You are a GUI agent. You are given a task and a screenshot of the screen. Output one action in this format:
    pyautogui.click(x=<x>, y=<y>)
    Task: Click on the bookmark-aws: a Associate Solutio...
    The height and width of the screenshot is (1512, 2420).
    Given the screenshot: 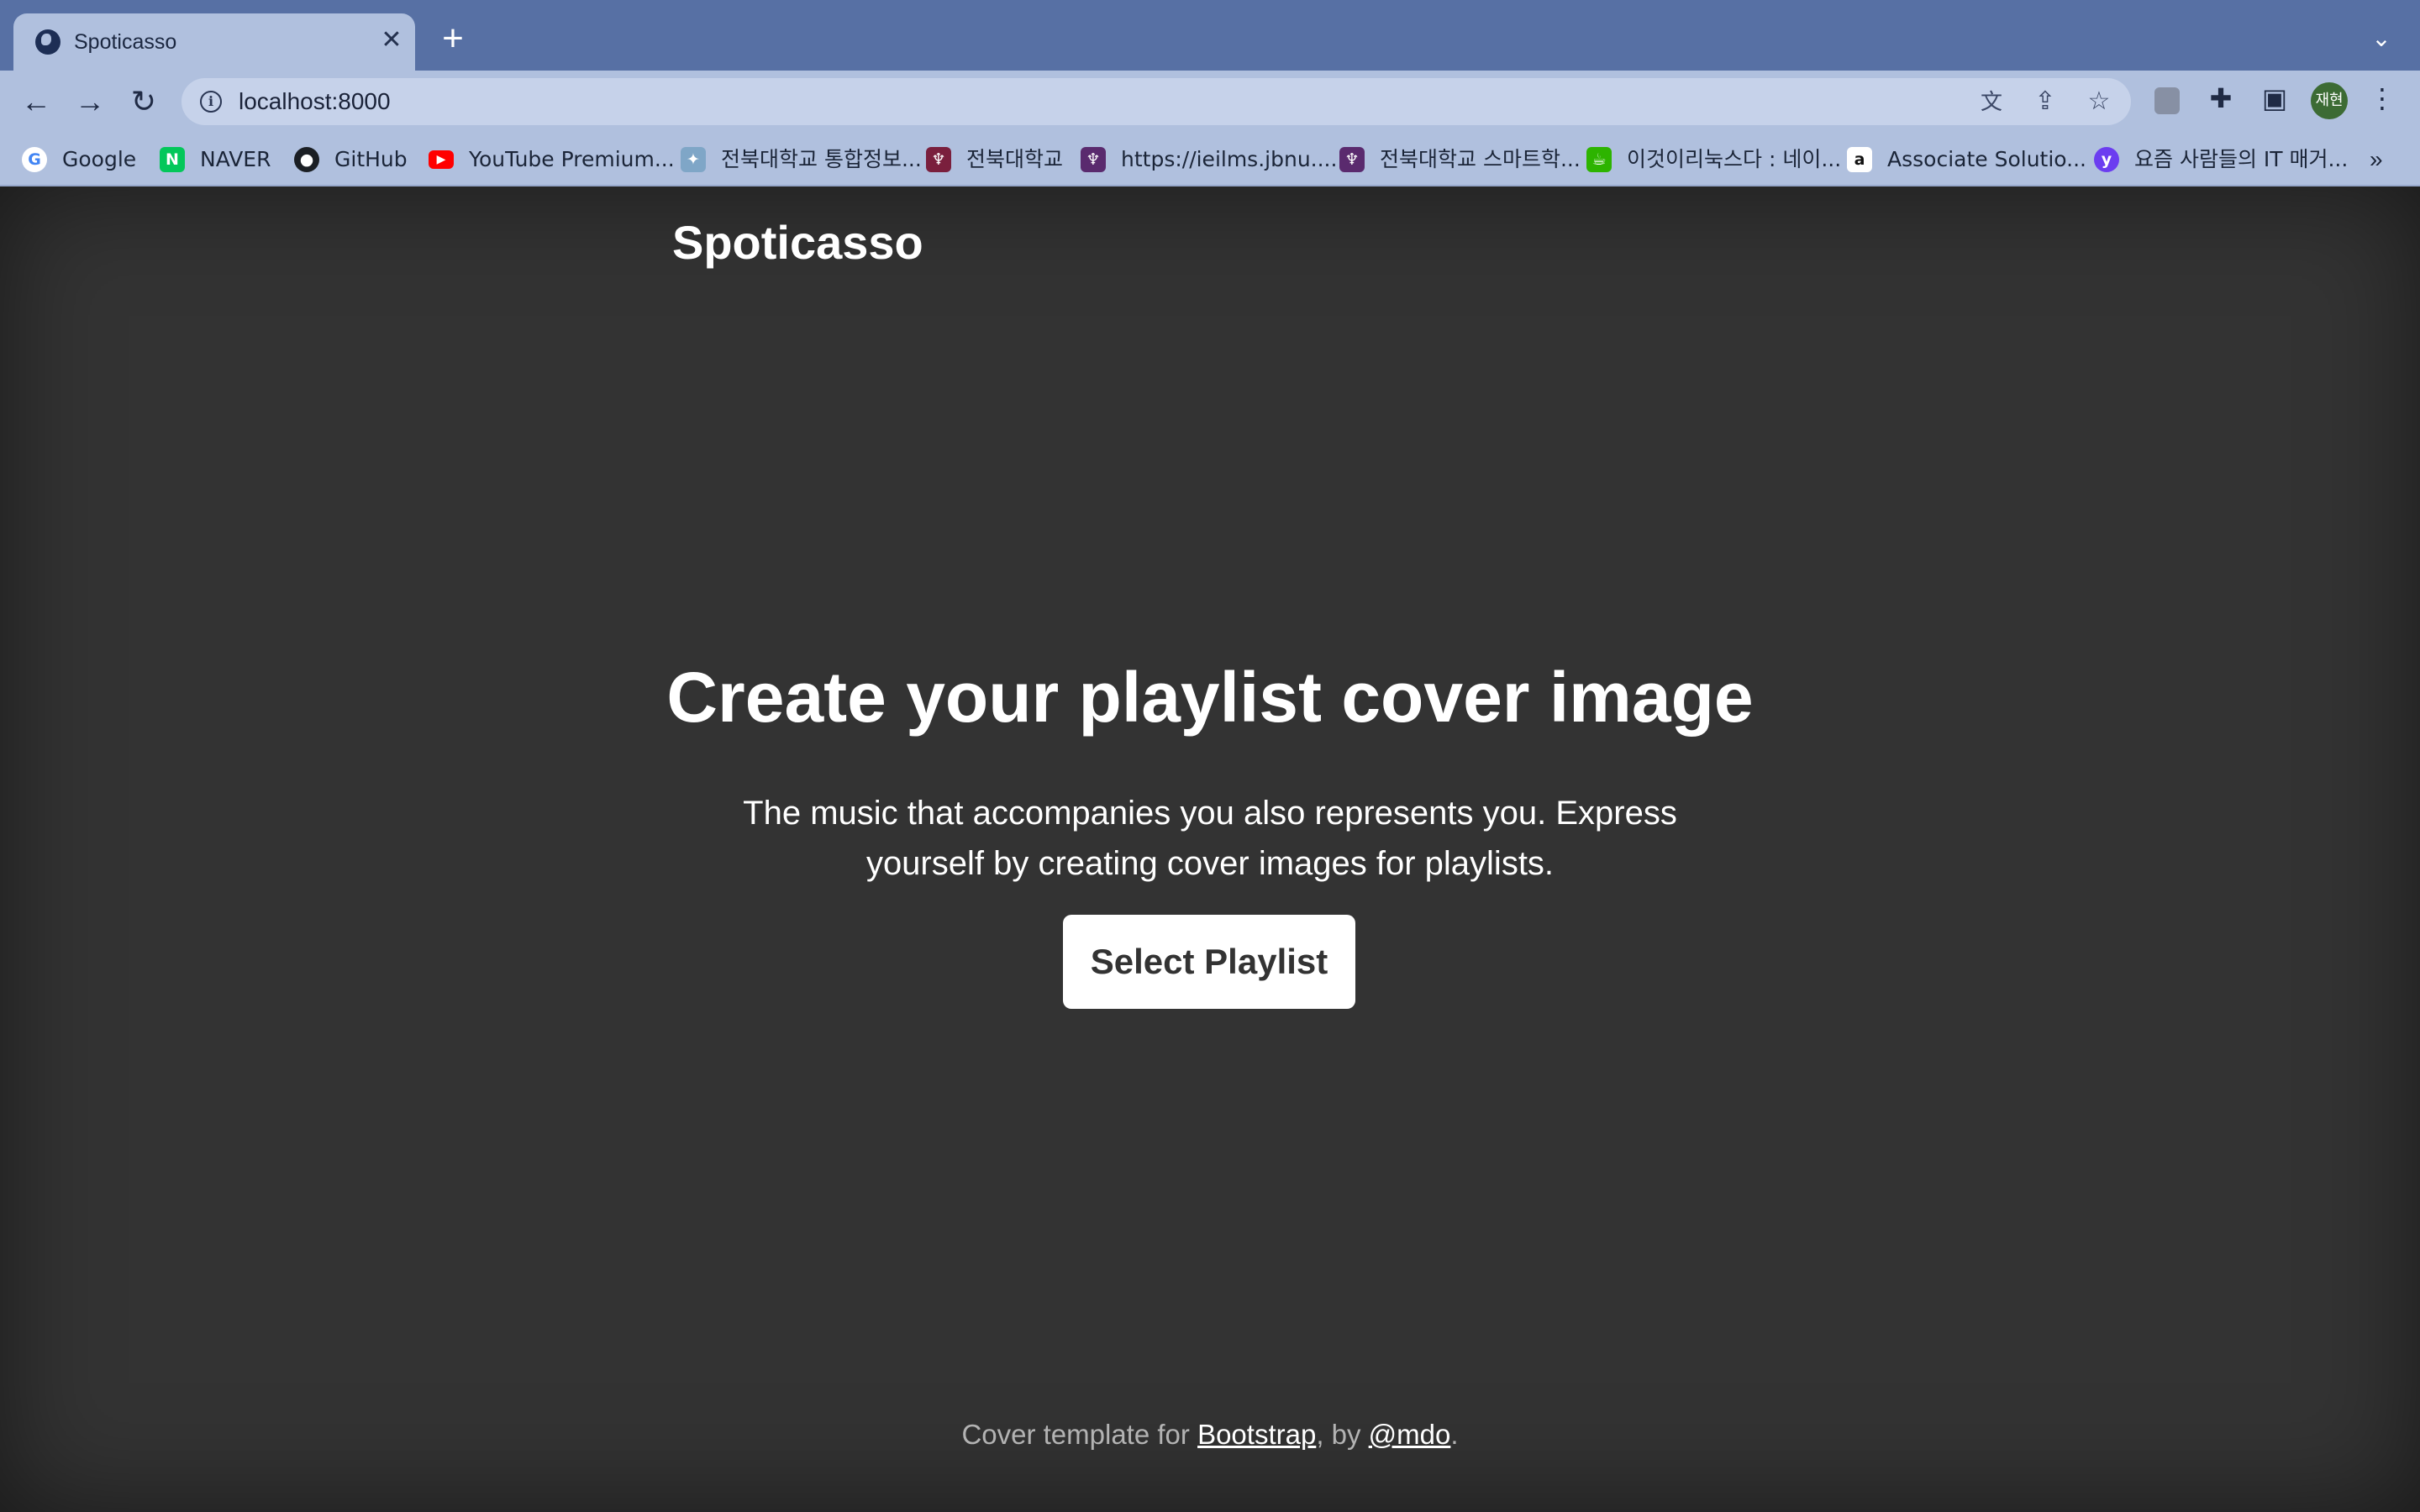 What is the action you would take?
    pyautogui.click(x=1967, y=158)
    